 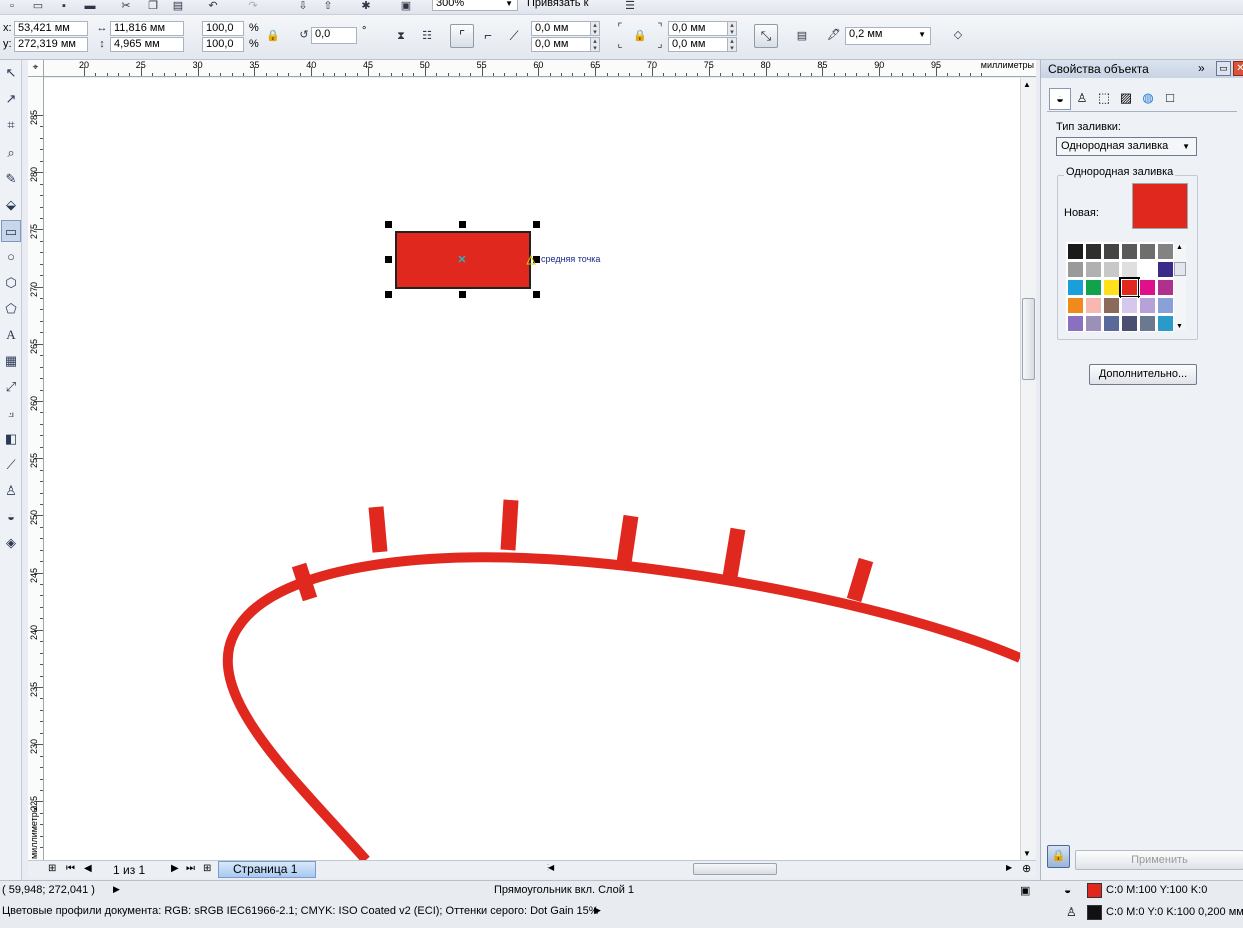 What do you see at coordinates (11, 361) in the screenshot?
I see `table-tool-icon: ▦` at bounding box center [11, 361].